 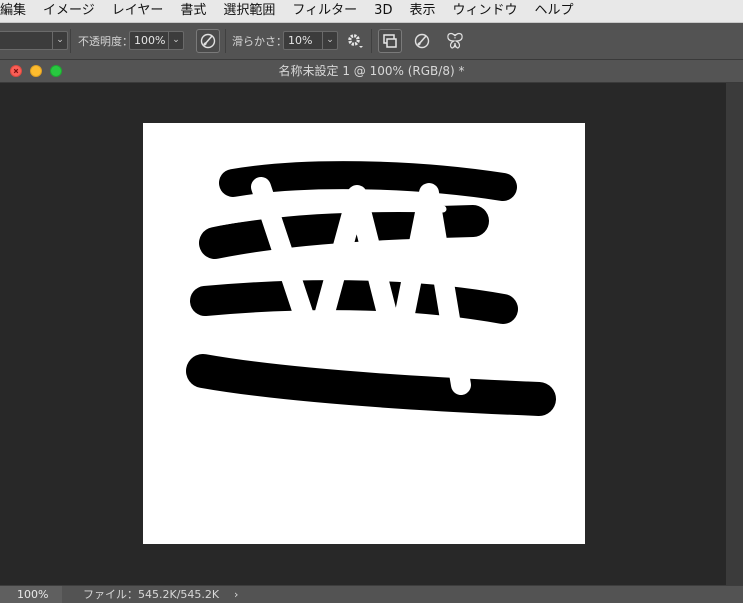 I want to click on menu-help: ヘルプ, so click(x=553, y=11).